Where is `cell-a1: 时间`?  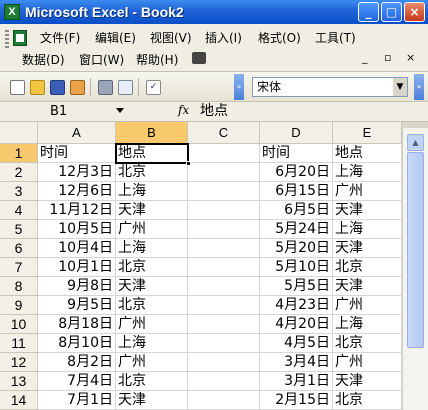 cell-a1: 时间 is located at coordinates (77, 153).